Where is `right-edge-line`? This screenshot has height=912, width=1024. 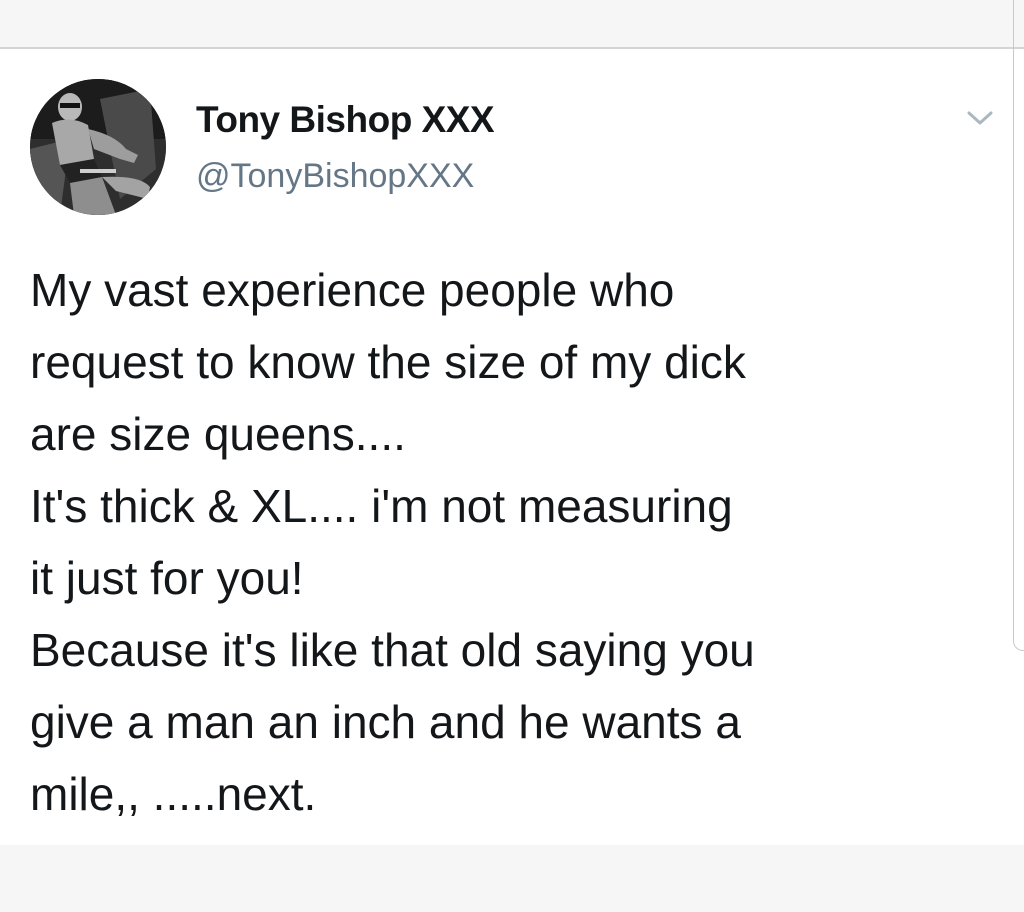 right-edge-line is located at coordinates (1013, 320).